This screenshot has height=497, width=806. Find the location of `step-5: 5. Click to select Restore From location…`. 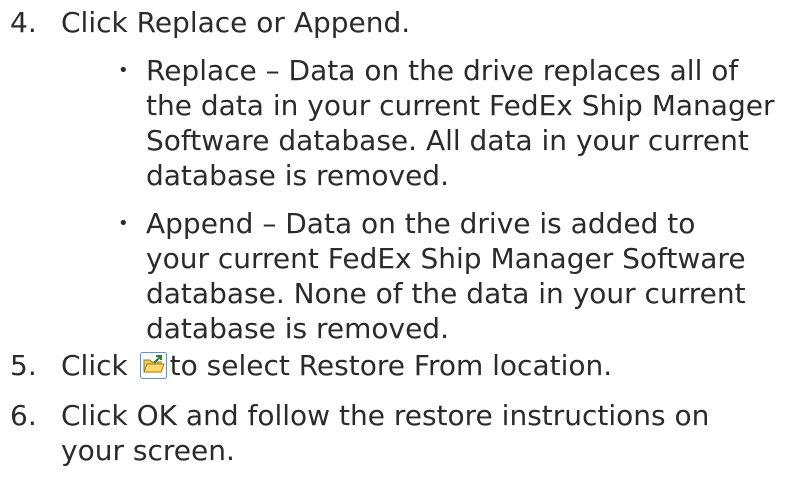

step-5: 5. Click to select Restore From location… is located at coordinates (395, 365).